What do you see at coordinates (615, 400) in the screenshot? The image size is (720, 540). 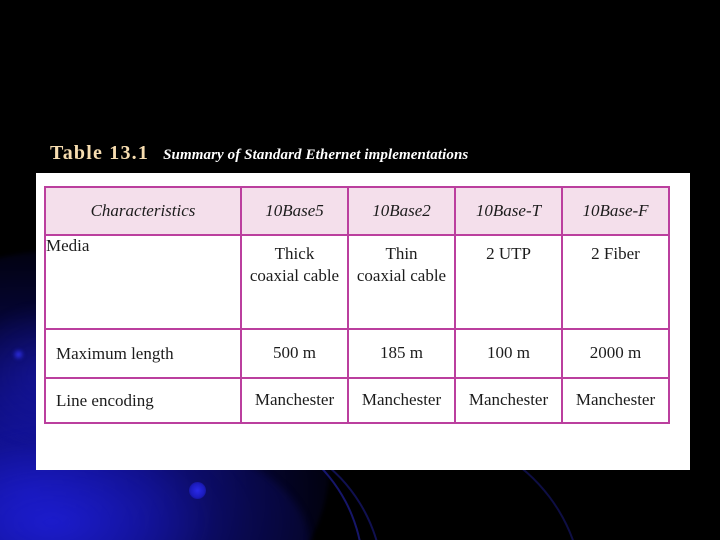 I see `cell-encoding-10basef: Manchester` at bounding box center [615, 400].